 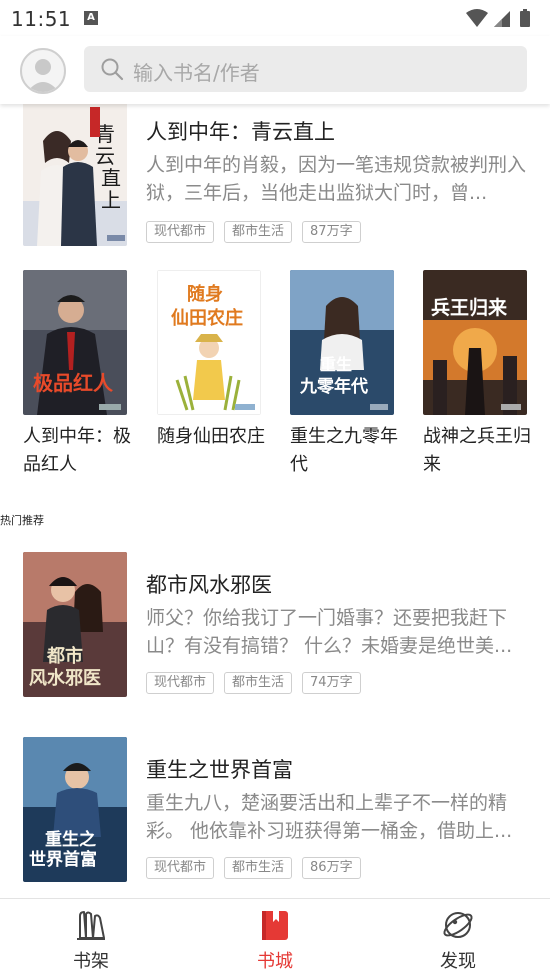 What do you see at coordinates (70, 839) in the screenshot?
I see `svg-text: 重生之` at bounding box center [70, 839].